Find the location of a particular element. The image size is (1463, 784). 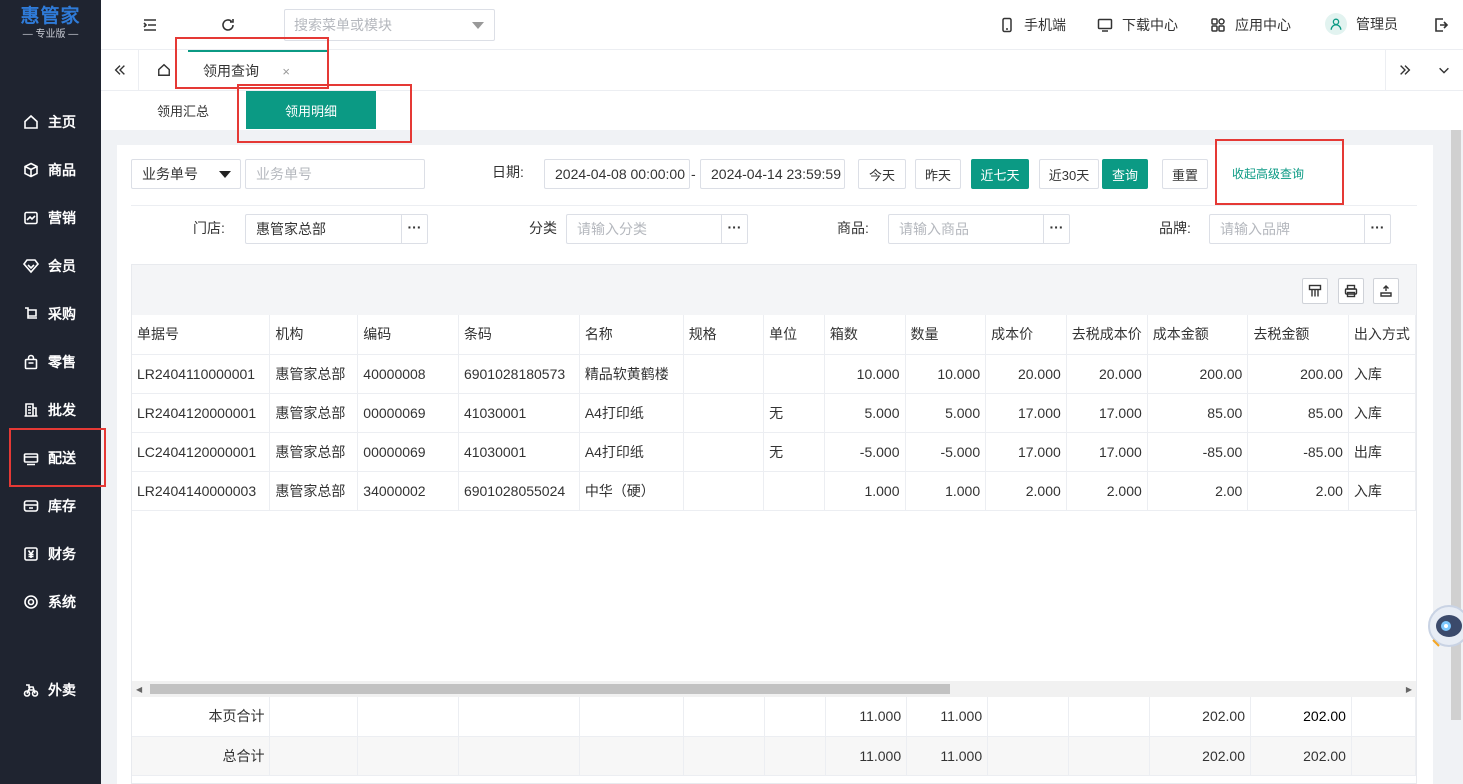

doc-type-select: 业务单号 is located at coordinates (186, 174).